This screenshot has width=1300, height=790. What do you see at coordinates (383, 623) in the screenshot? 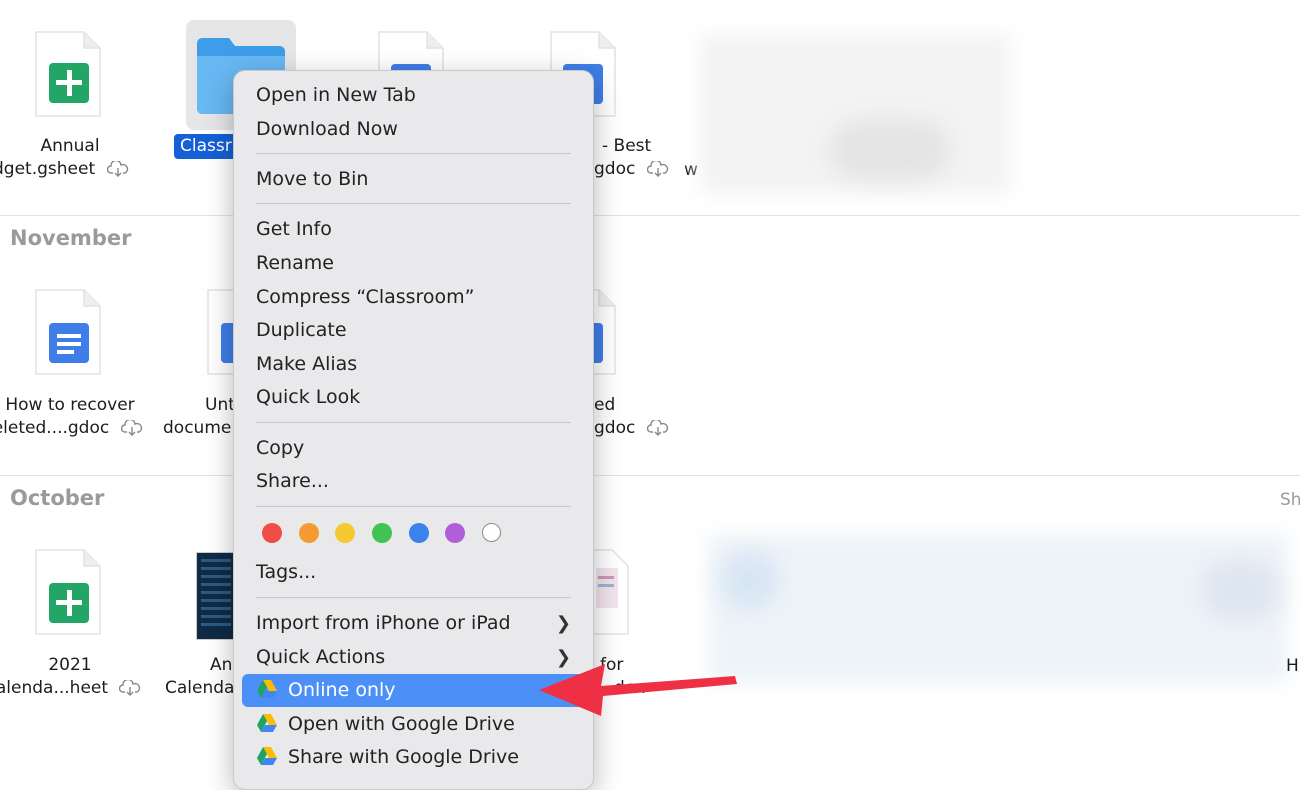
I see `menu-item-label: Import from iPhone or iPad` at bounding box center [383, 623].